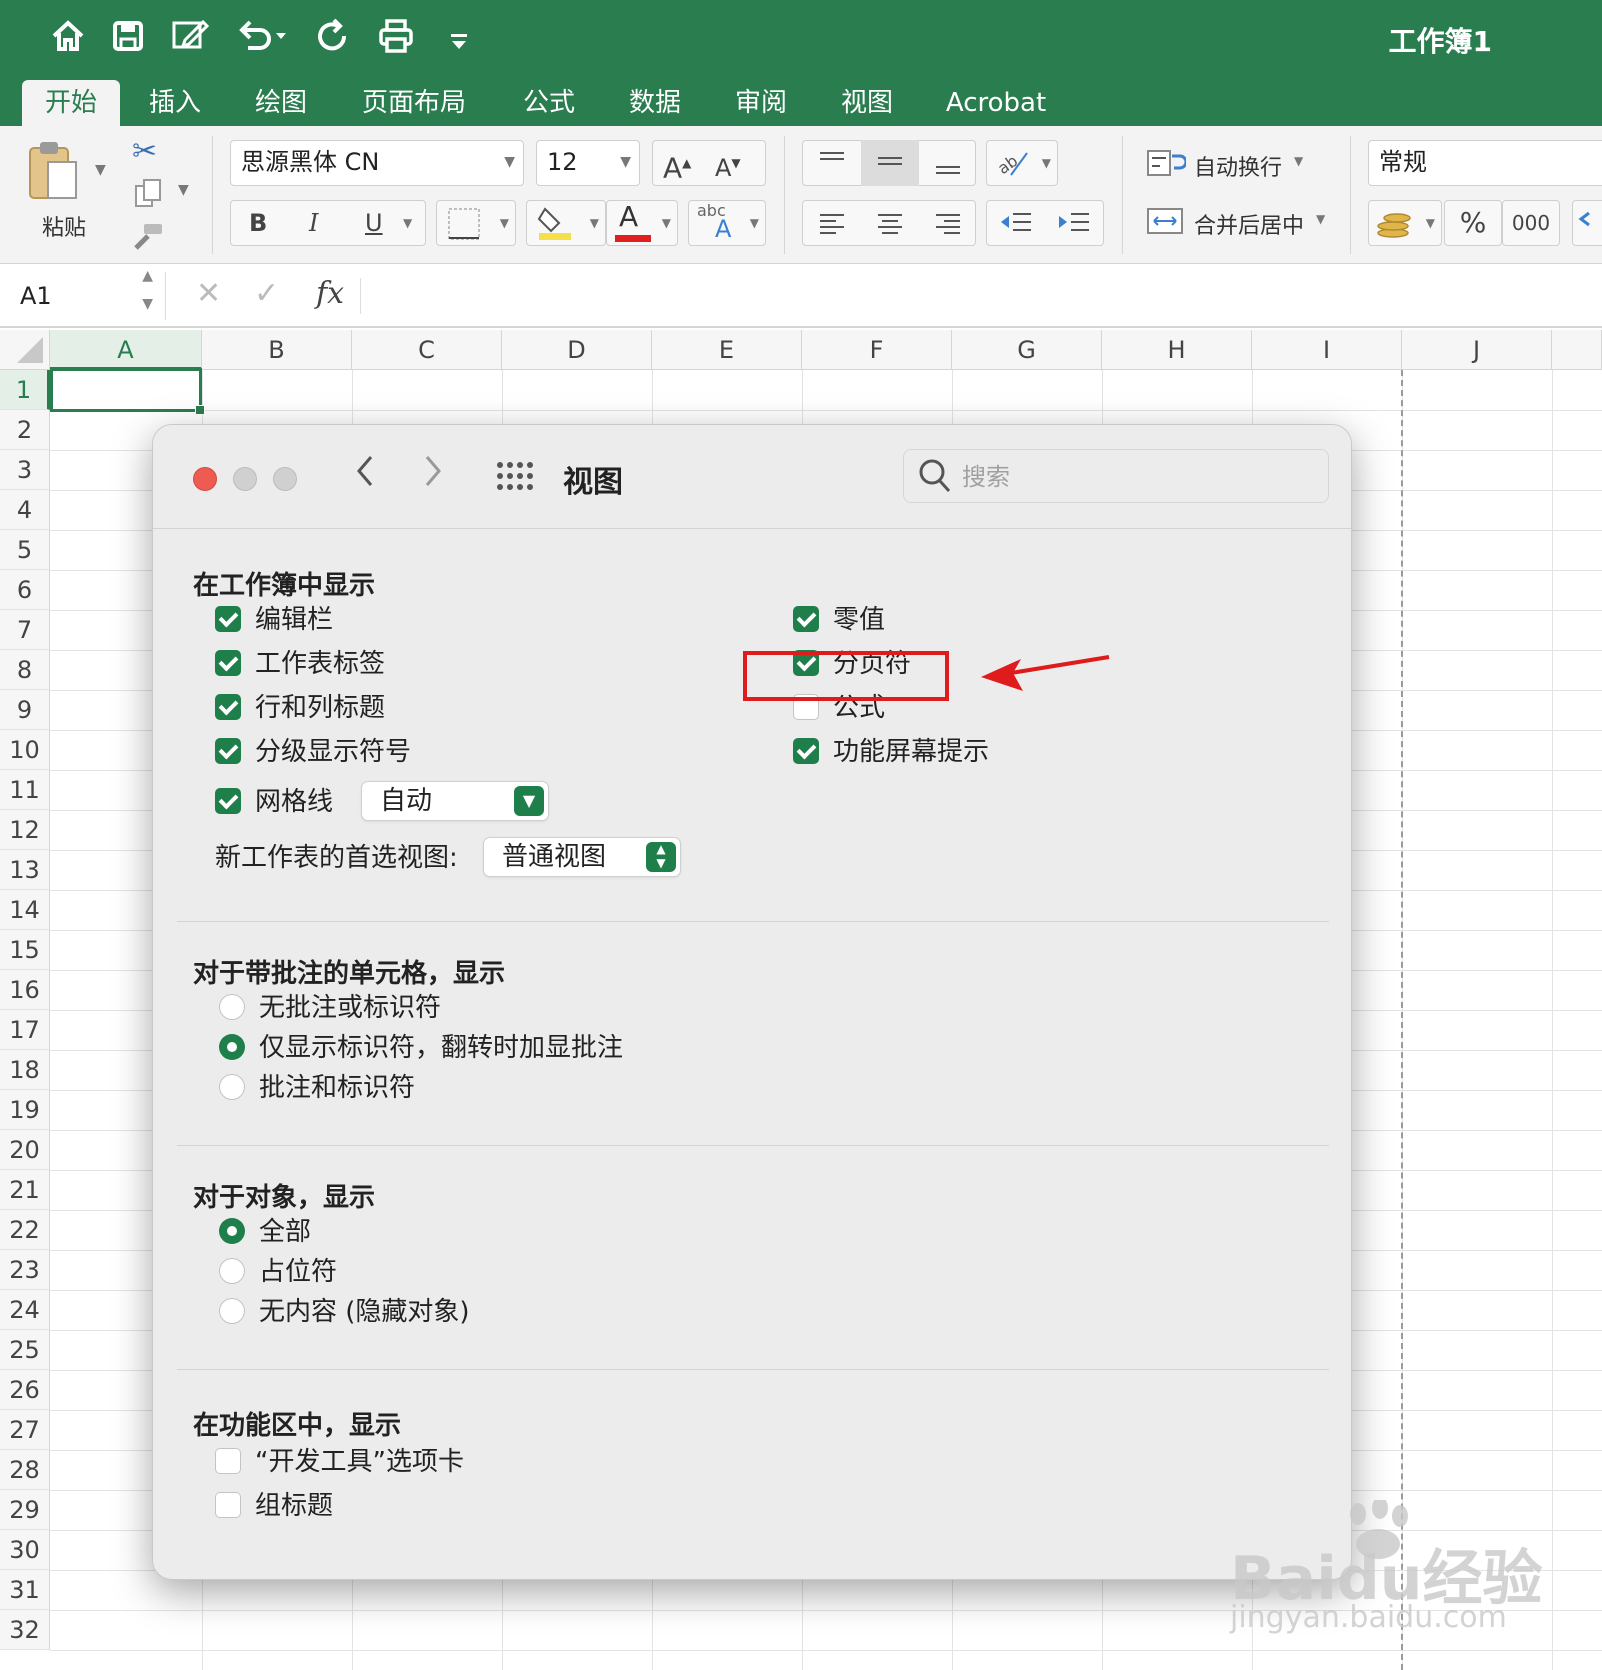 Image resolution: width=1602 pixels, height=1670 pixels. Describe the element at coordinates (332, 41) in the screenshot. I see `redo-icon` at that location.